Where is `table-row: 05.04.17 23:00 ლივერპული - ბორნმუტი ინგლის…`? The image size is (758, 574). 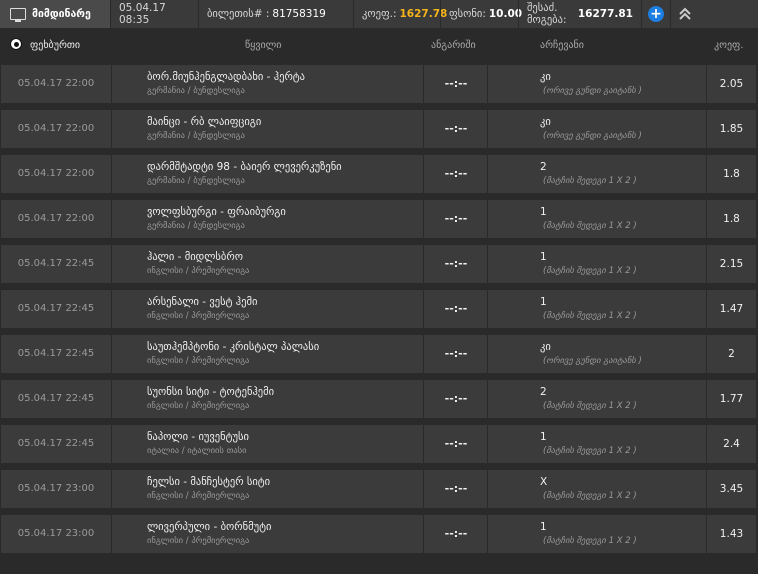
table-row: 05.04.17 23:00 ლივერპული - ბორნმუტი ინგლის… is located at coordinates (378, 534).